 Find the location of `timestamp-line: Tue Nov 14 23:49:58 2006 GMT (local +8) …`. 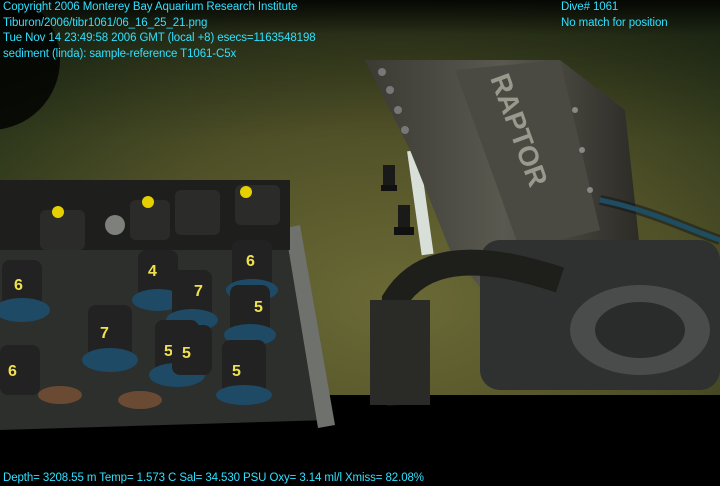

timestamp-line: Tue Nov 14 23:49:58 2006 GMT (local +8) … is located at coordinates (159, 38).